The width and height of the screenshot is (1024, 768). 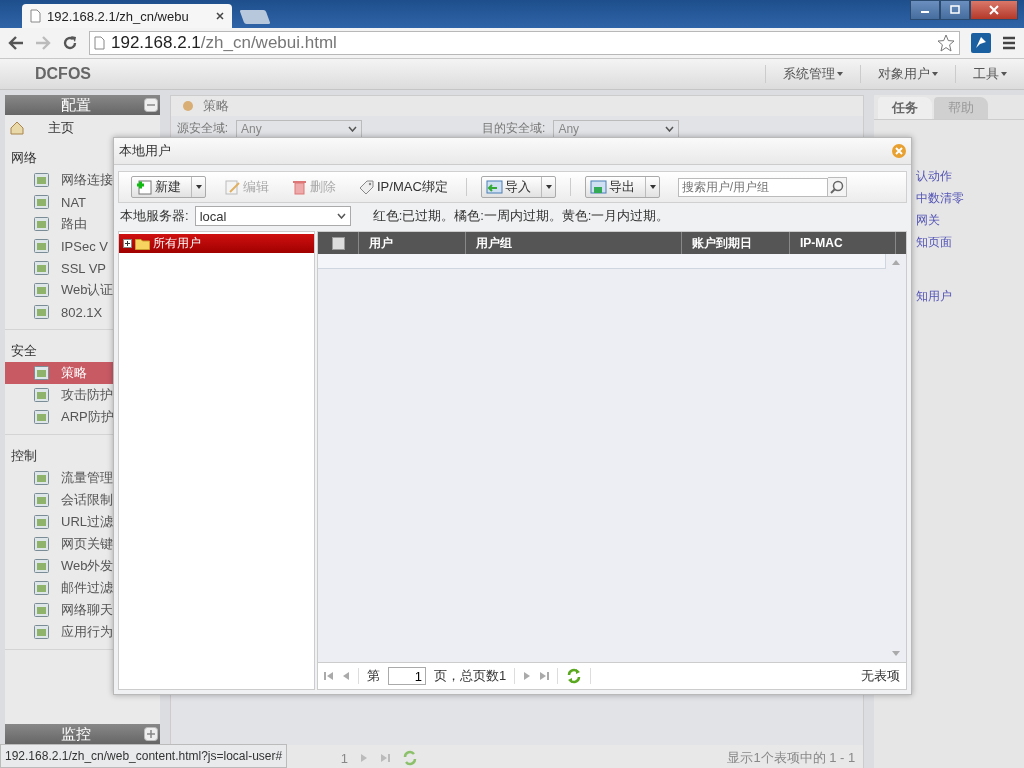 What do you see at coordinates (216, 243) in the screenshot?
I see `tree-node: 所有用户` at bounding box center [216, 243].